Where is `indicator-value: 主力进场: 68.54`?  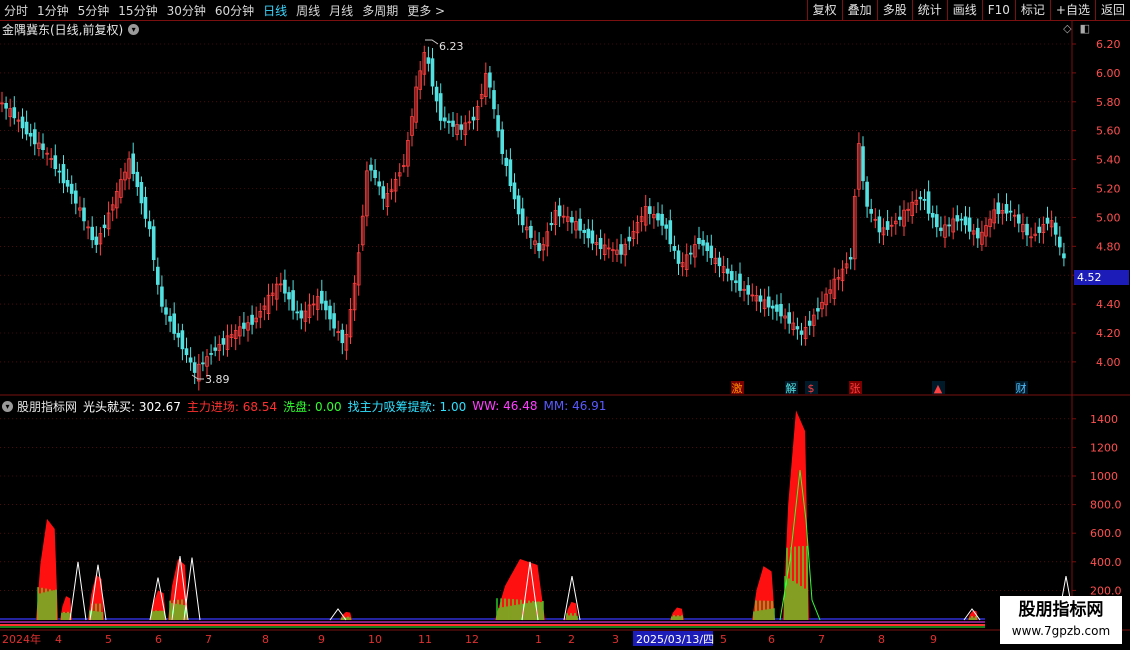 indicator-value: 主力进场: 68.54 is located at coordinates (232, 406).